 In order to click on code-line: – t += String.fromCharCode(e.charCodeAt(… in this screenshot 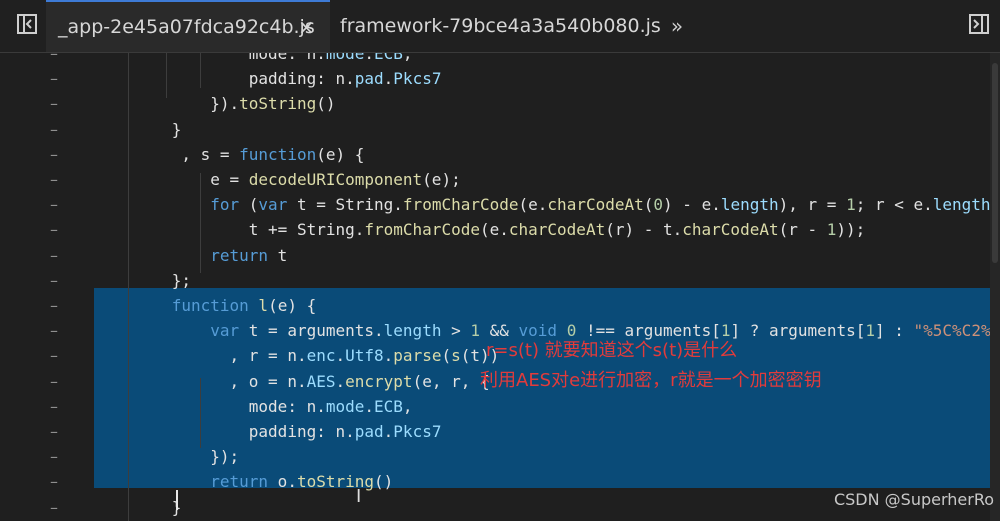, I will do `click(500, 229)`.